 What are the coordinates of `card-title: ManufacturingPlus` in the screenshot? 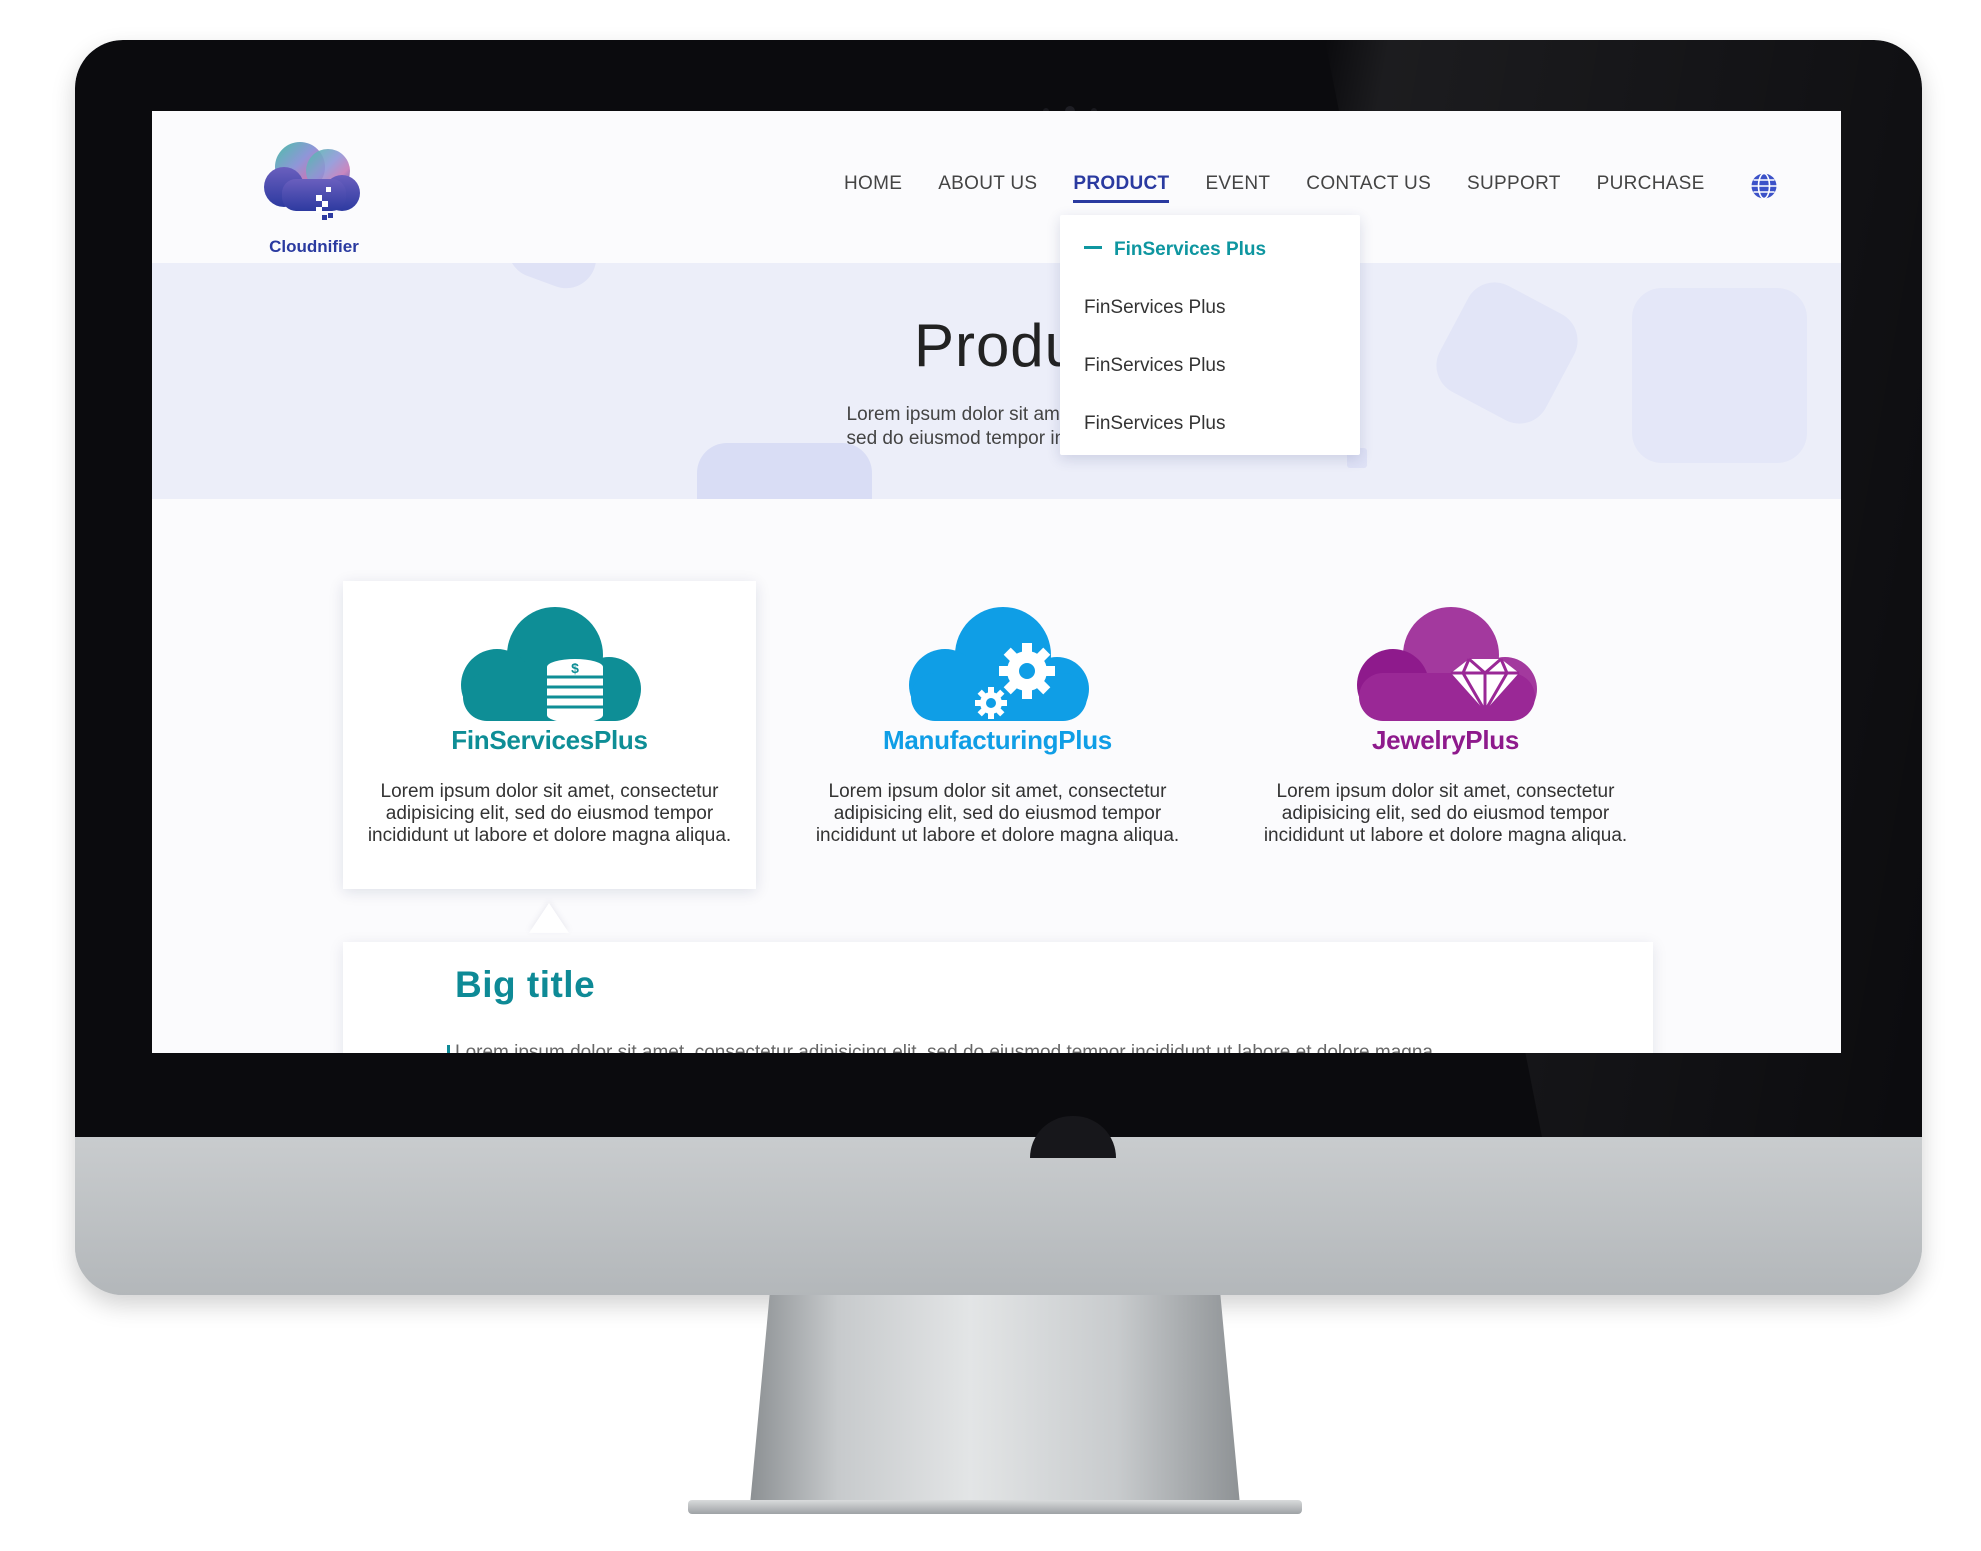 It's located at (997, 740).